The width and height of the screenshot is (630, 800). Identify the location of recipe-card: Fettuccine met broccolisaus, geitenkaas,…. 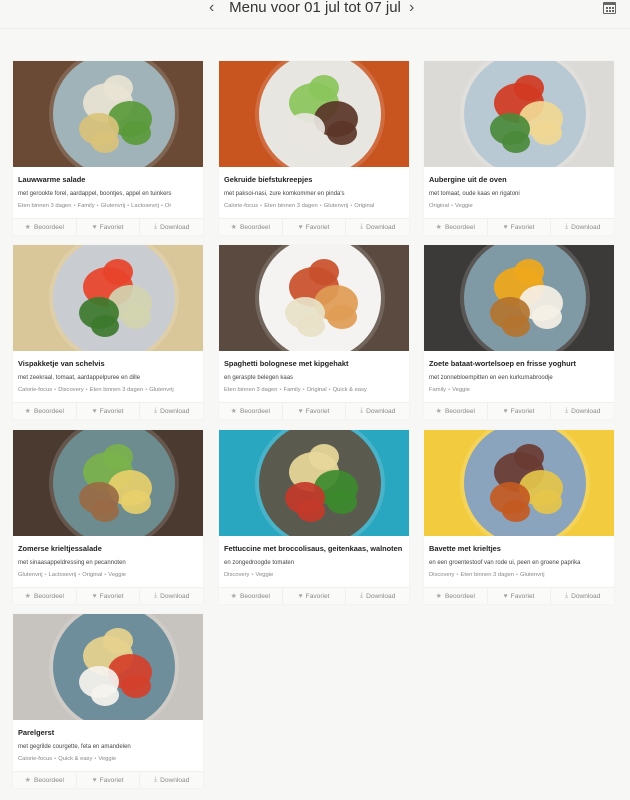
(314, 517).